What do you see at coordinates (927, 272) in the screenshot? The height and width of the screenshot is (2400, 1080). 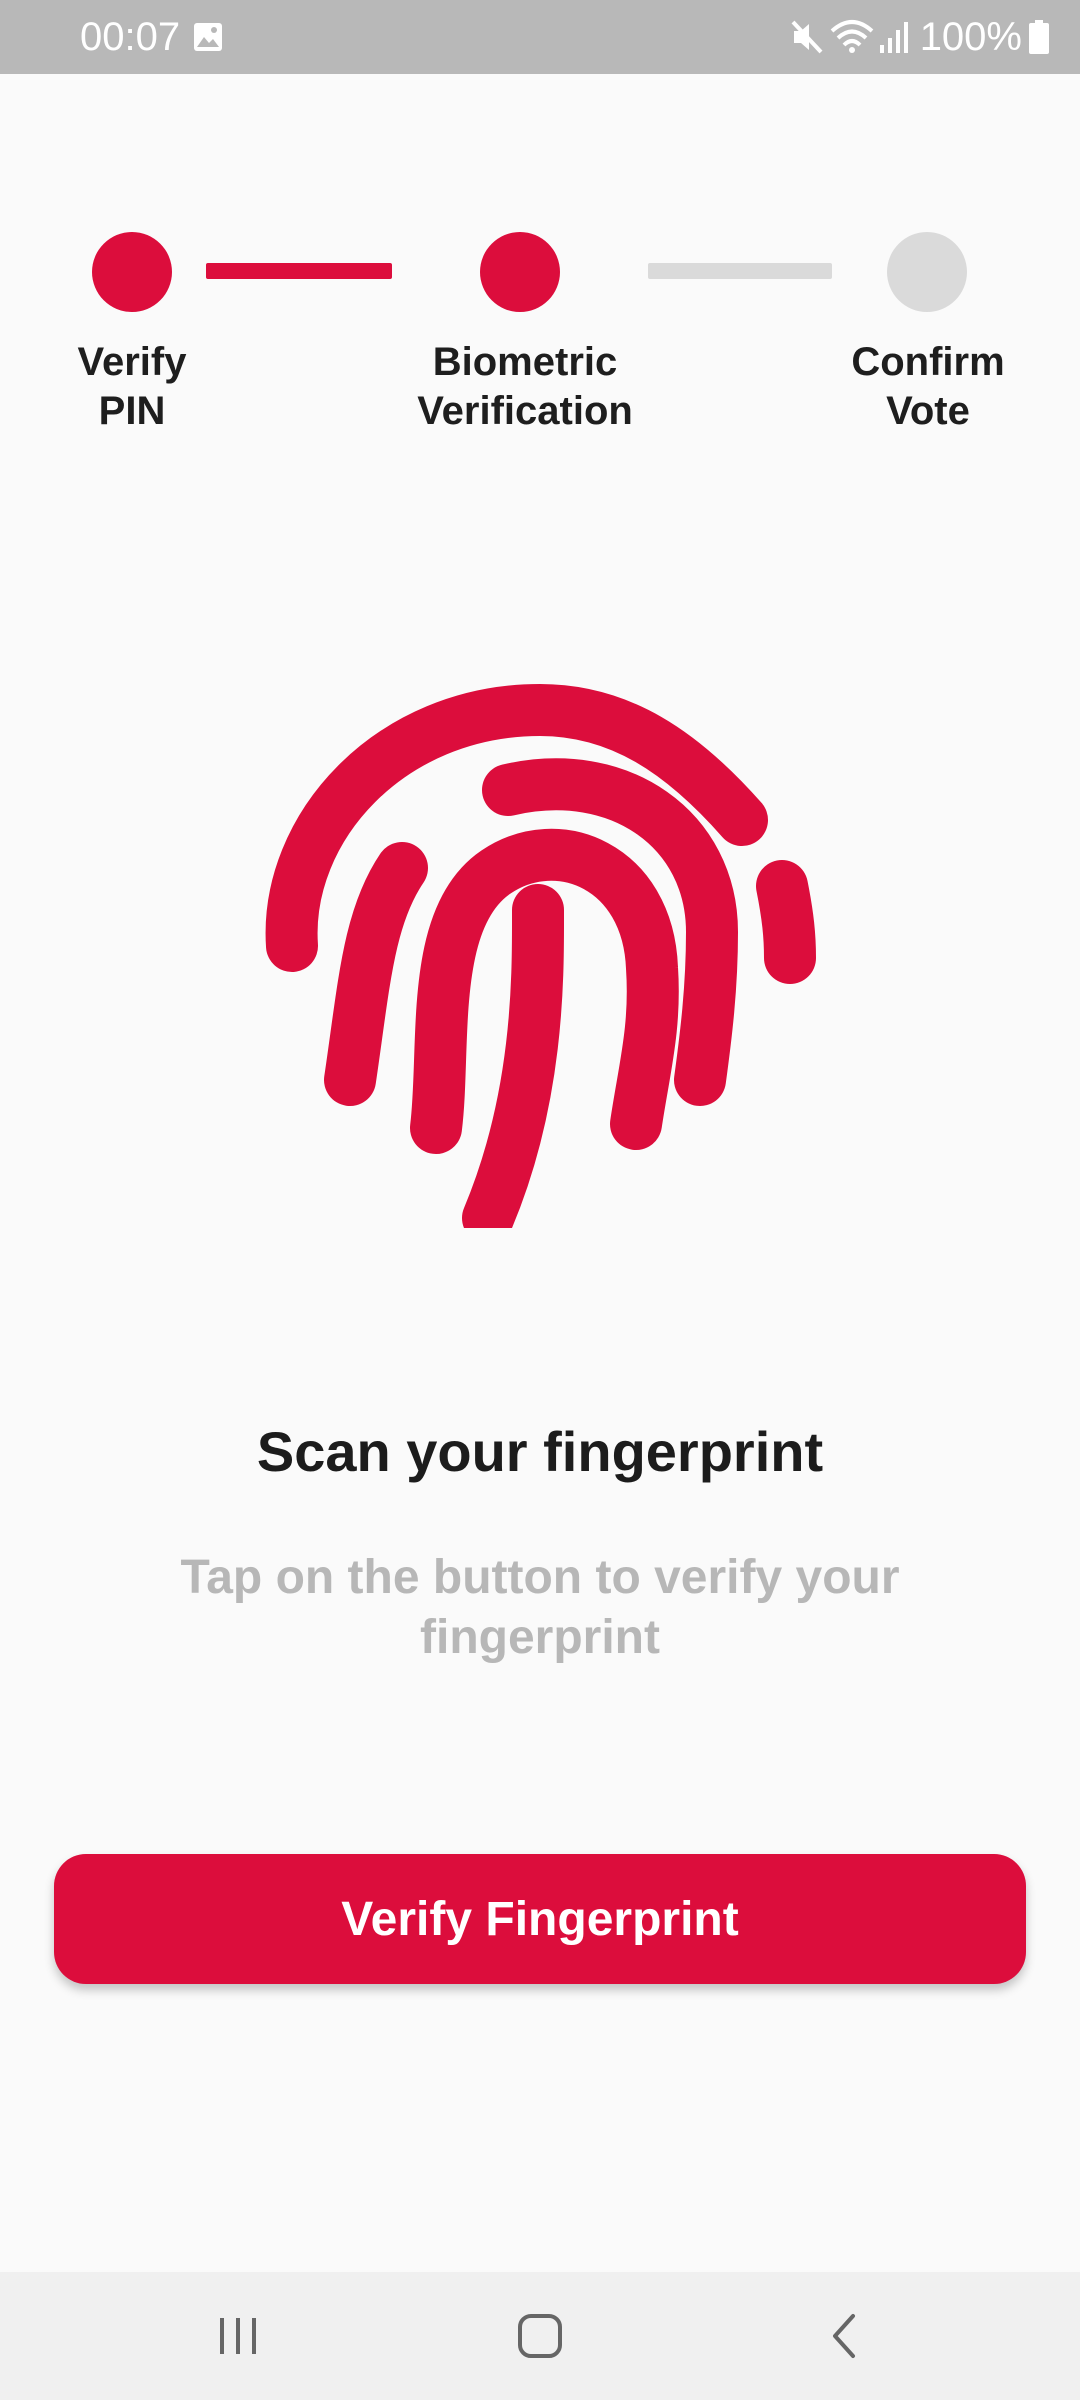 I see `step-3-indicator` at bounding box center [927, 272].